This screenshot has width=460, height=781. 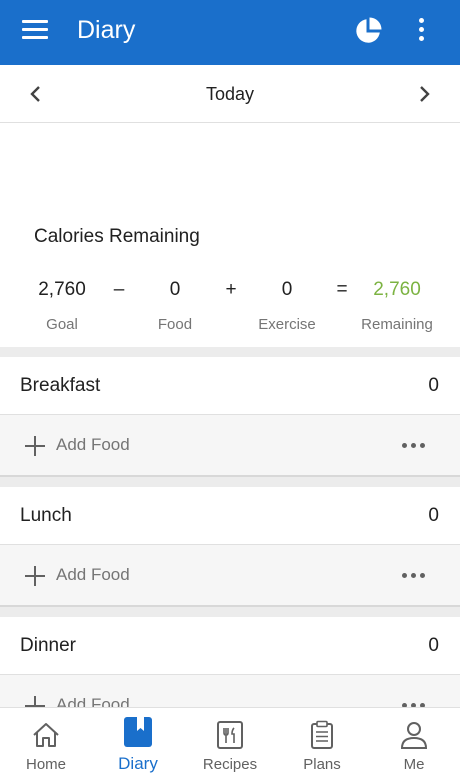 I want to click on nav-tab-me: Me, so click(x=414, y=744).